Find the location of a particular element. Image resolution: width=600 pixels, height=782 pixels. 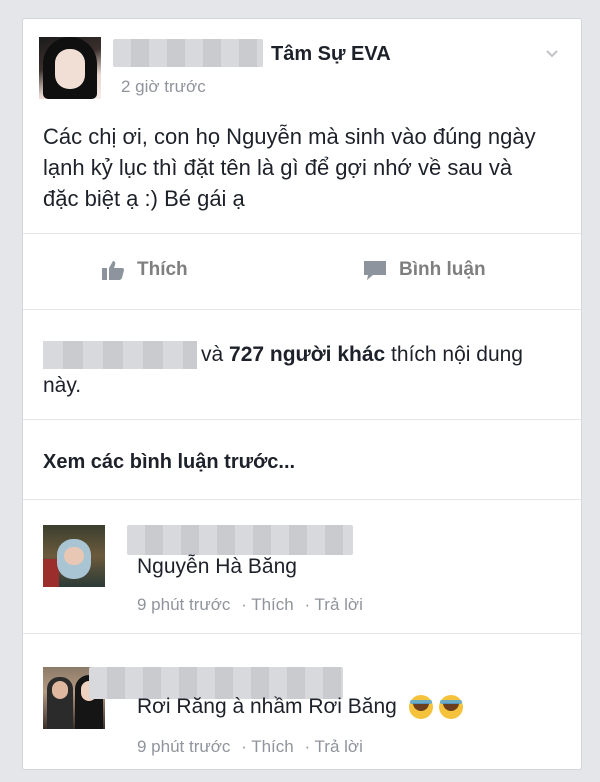

redacted-commenter-name is located at coordinates (240, 540).